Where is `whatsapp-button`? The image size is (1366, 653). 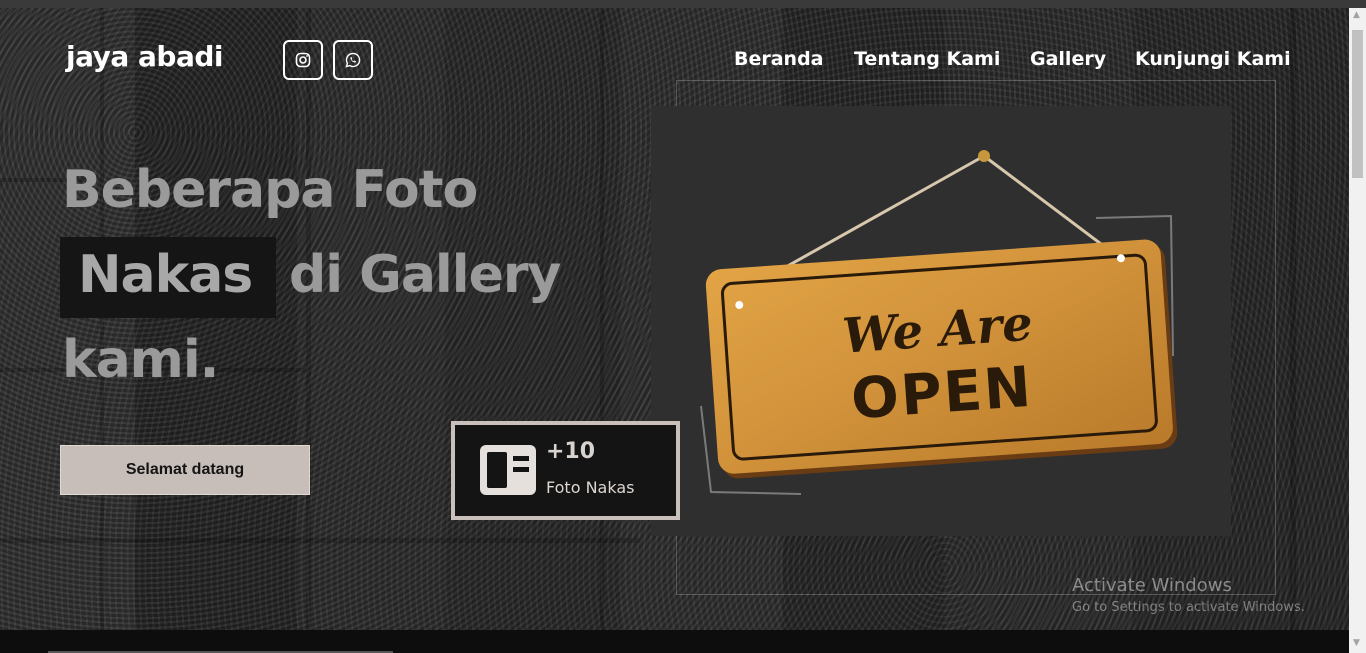
whatsapp-button is located at coordinates (353, 60).